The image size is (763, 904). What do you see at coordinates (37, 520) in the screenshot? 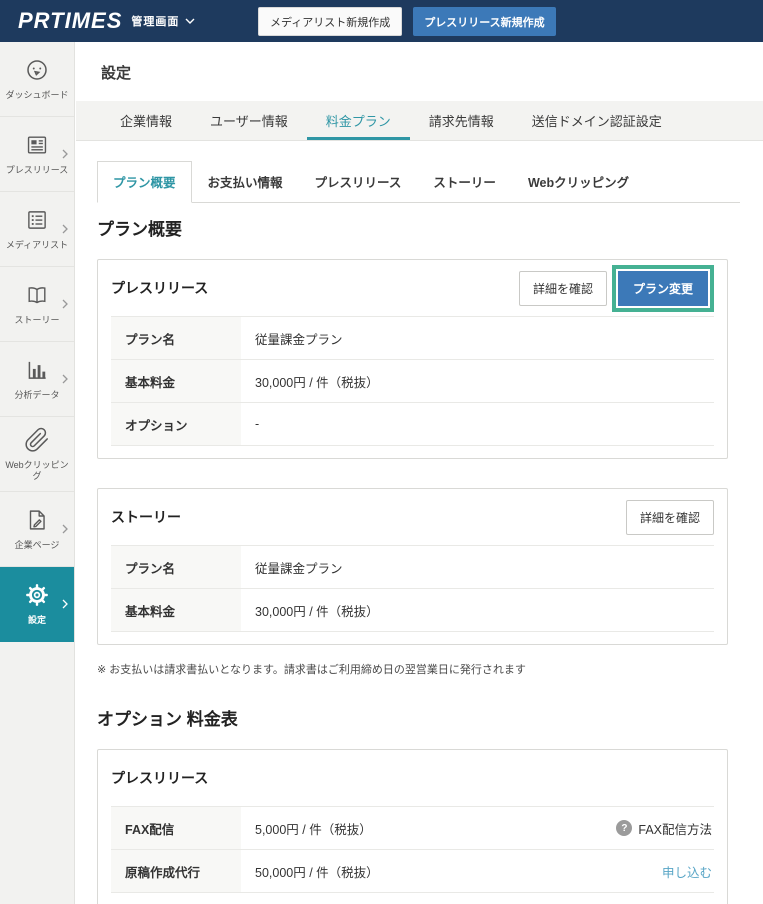
I see `company-page-icon` at bounding box center [37, 520].